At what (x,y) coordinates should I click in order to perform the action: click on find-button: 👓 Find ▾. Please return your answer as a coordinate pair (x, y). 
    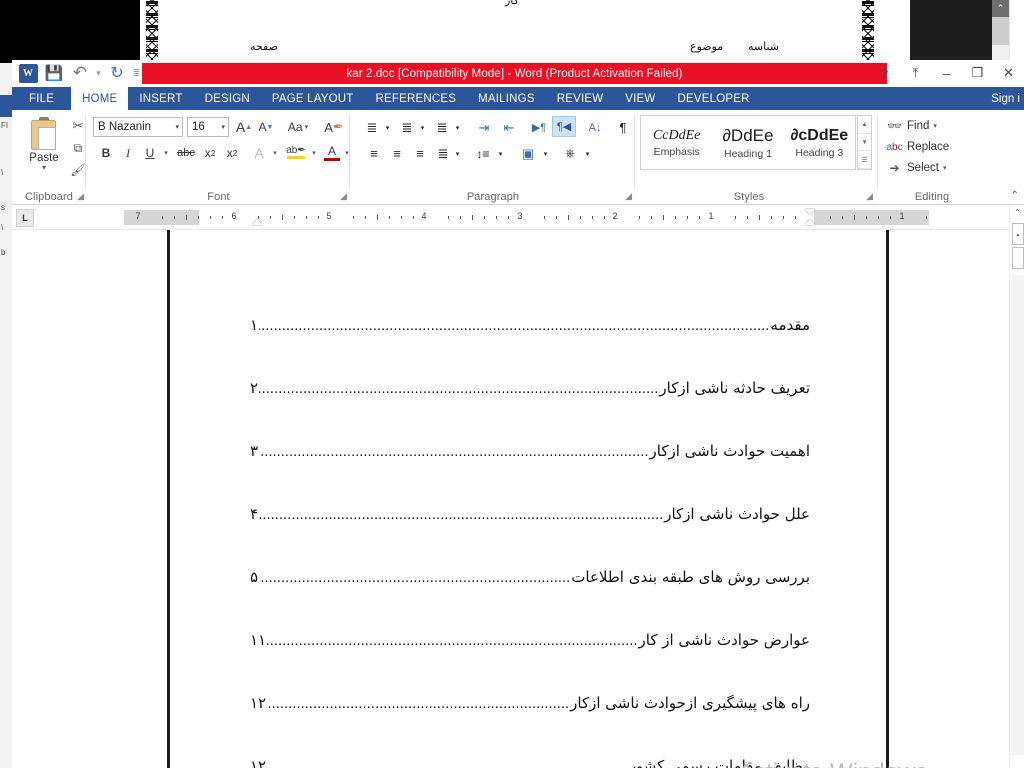
    Looking at the image, I should click on (911, 126).